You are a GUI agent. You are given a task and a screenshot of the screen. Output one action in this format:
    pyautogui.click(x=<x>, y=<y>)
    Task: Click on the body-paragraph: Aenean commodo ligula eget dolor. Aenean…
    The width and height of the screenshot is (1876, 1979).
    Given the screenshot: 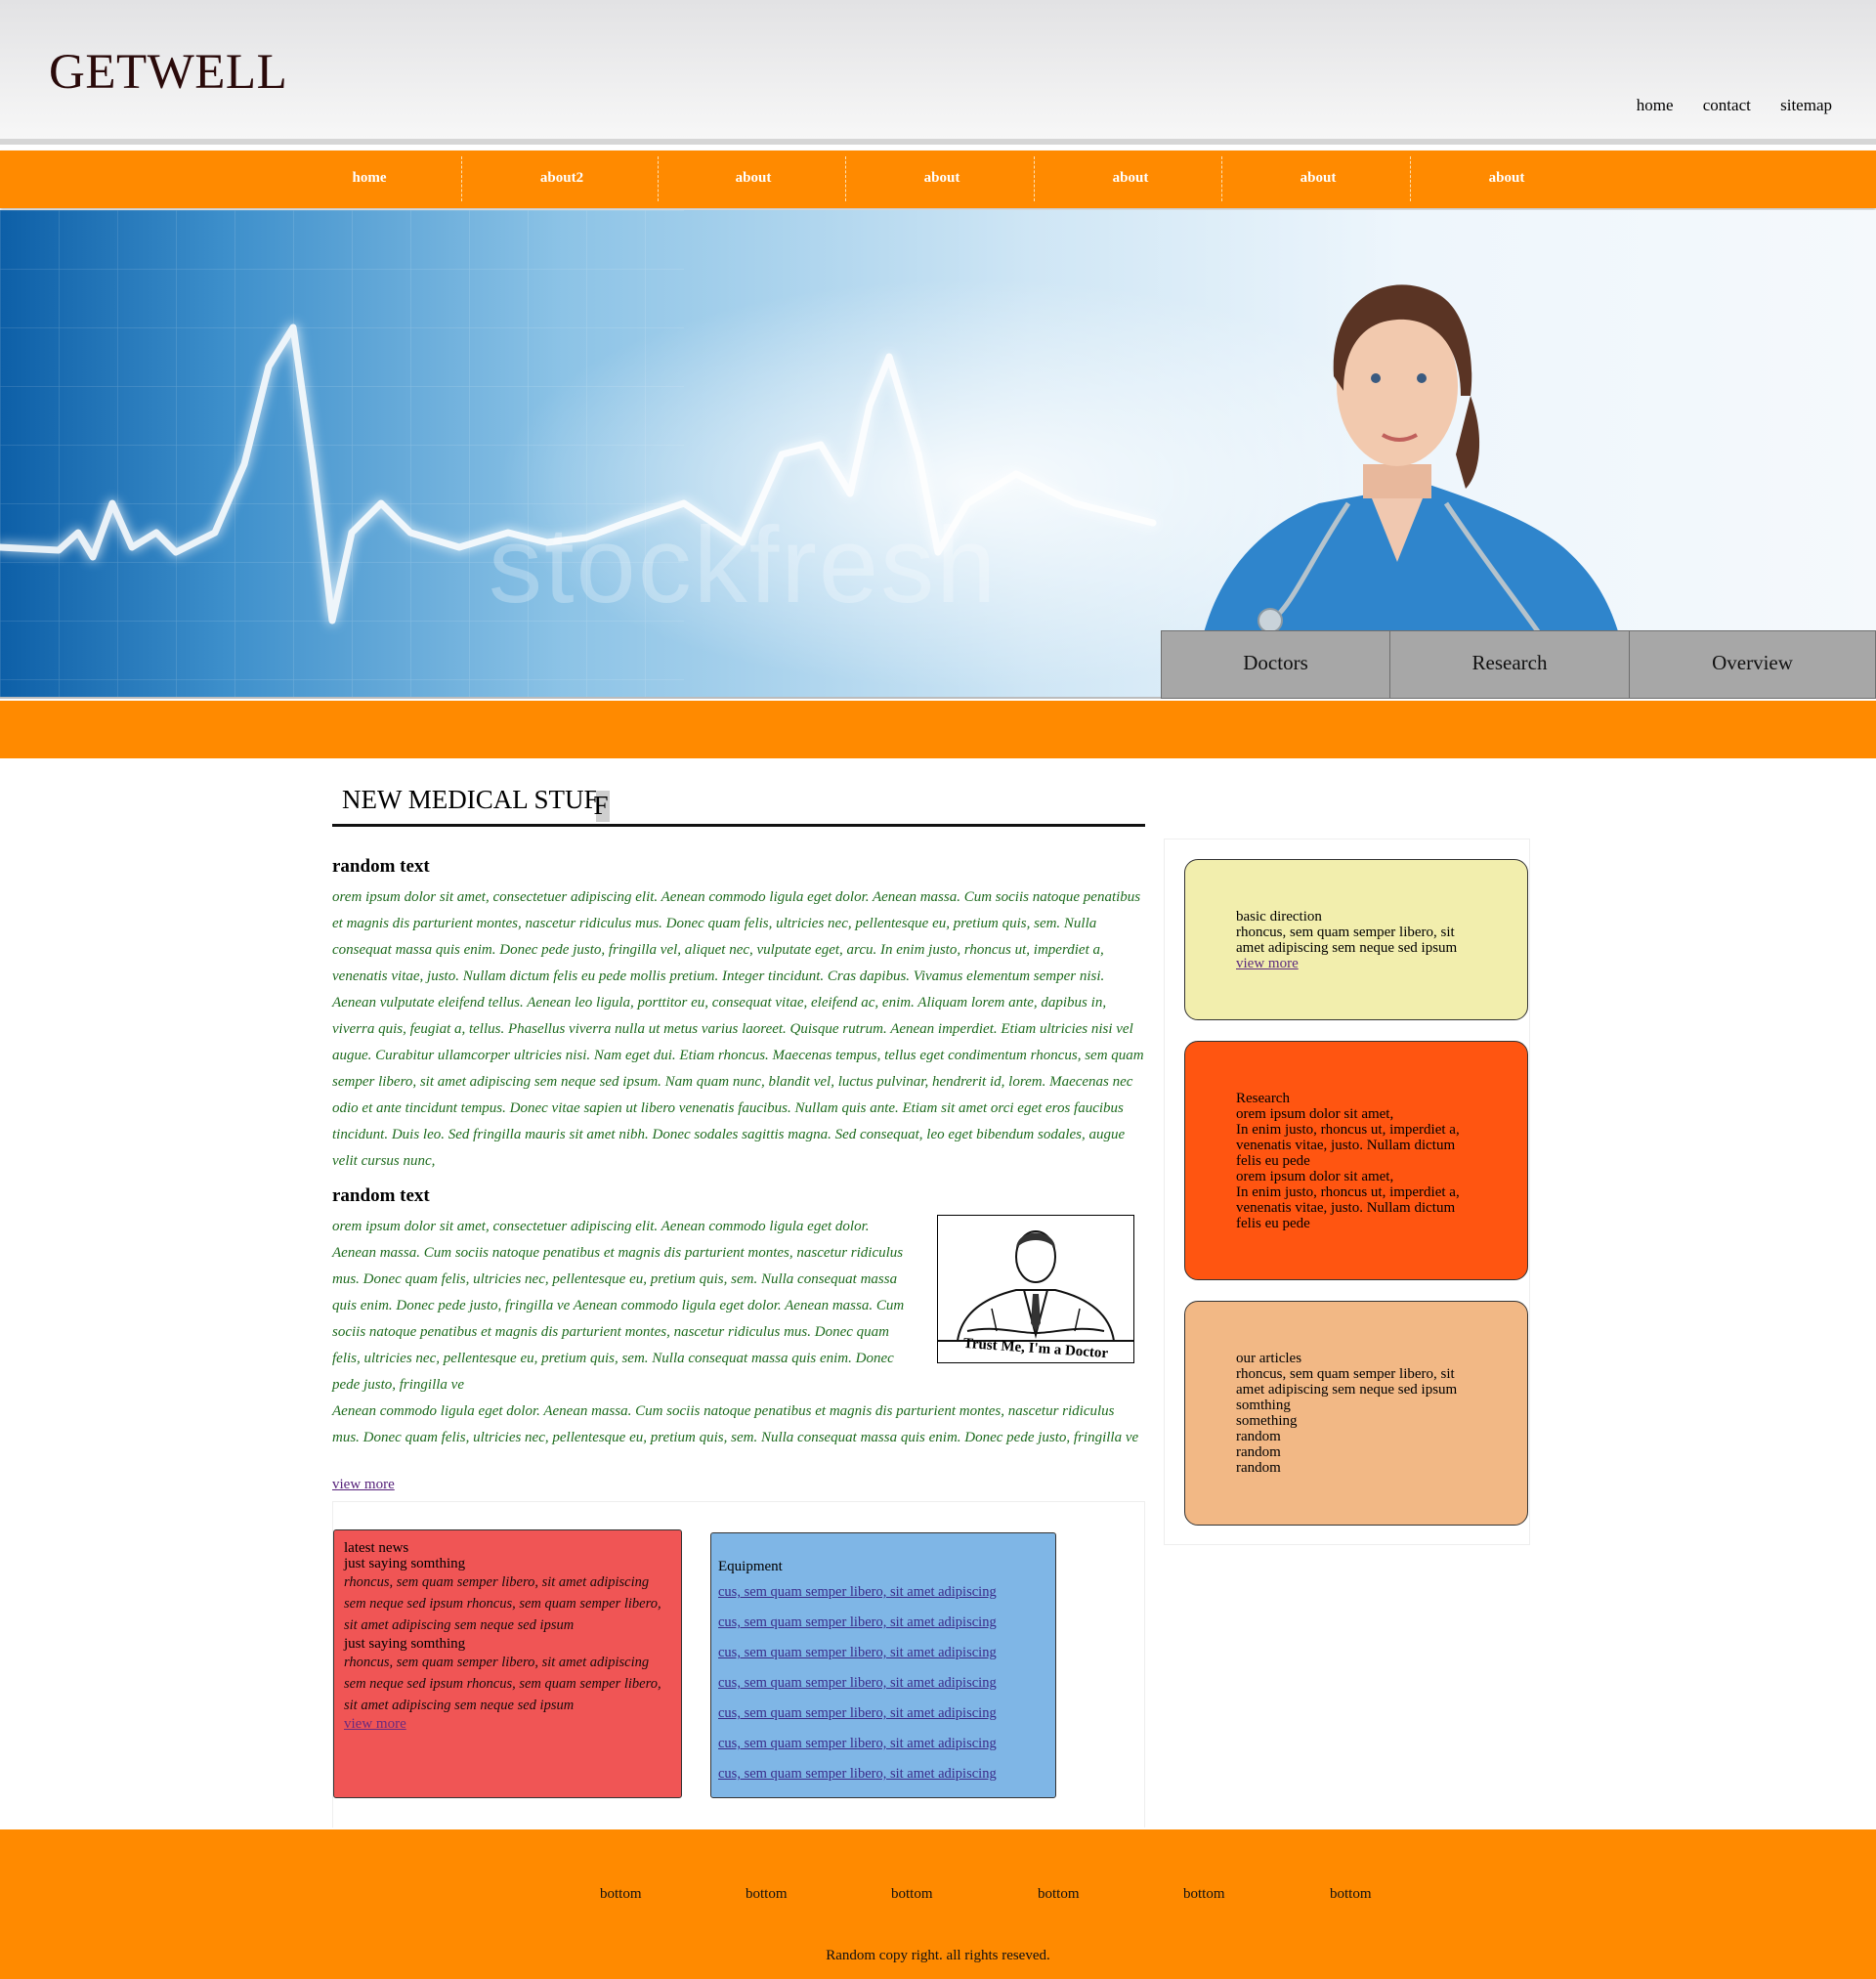 What is the action you would take?
    pyautogui.click(x=735, y=1424)
    